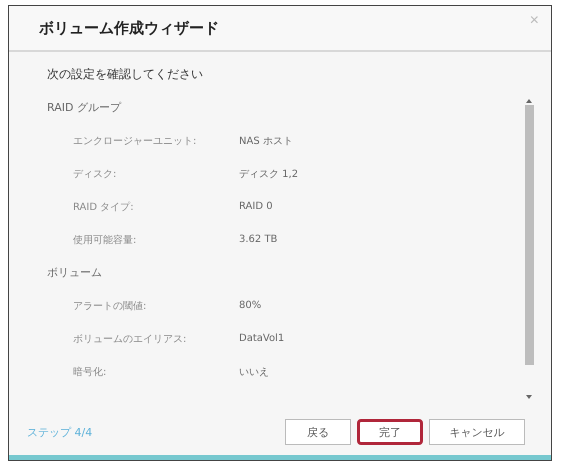 The width and height of the screenshot is (562, 464). What do you see at coordinates (90, 372) in the screenshot?
I see `field-label: 暗号化:` at bounding box center [90, 372].